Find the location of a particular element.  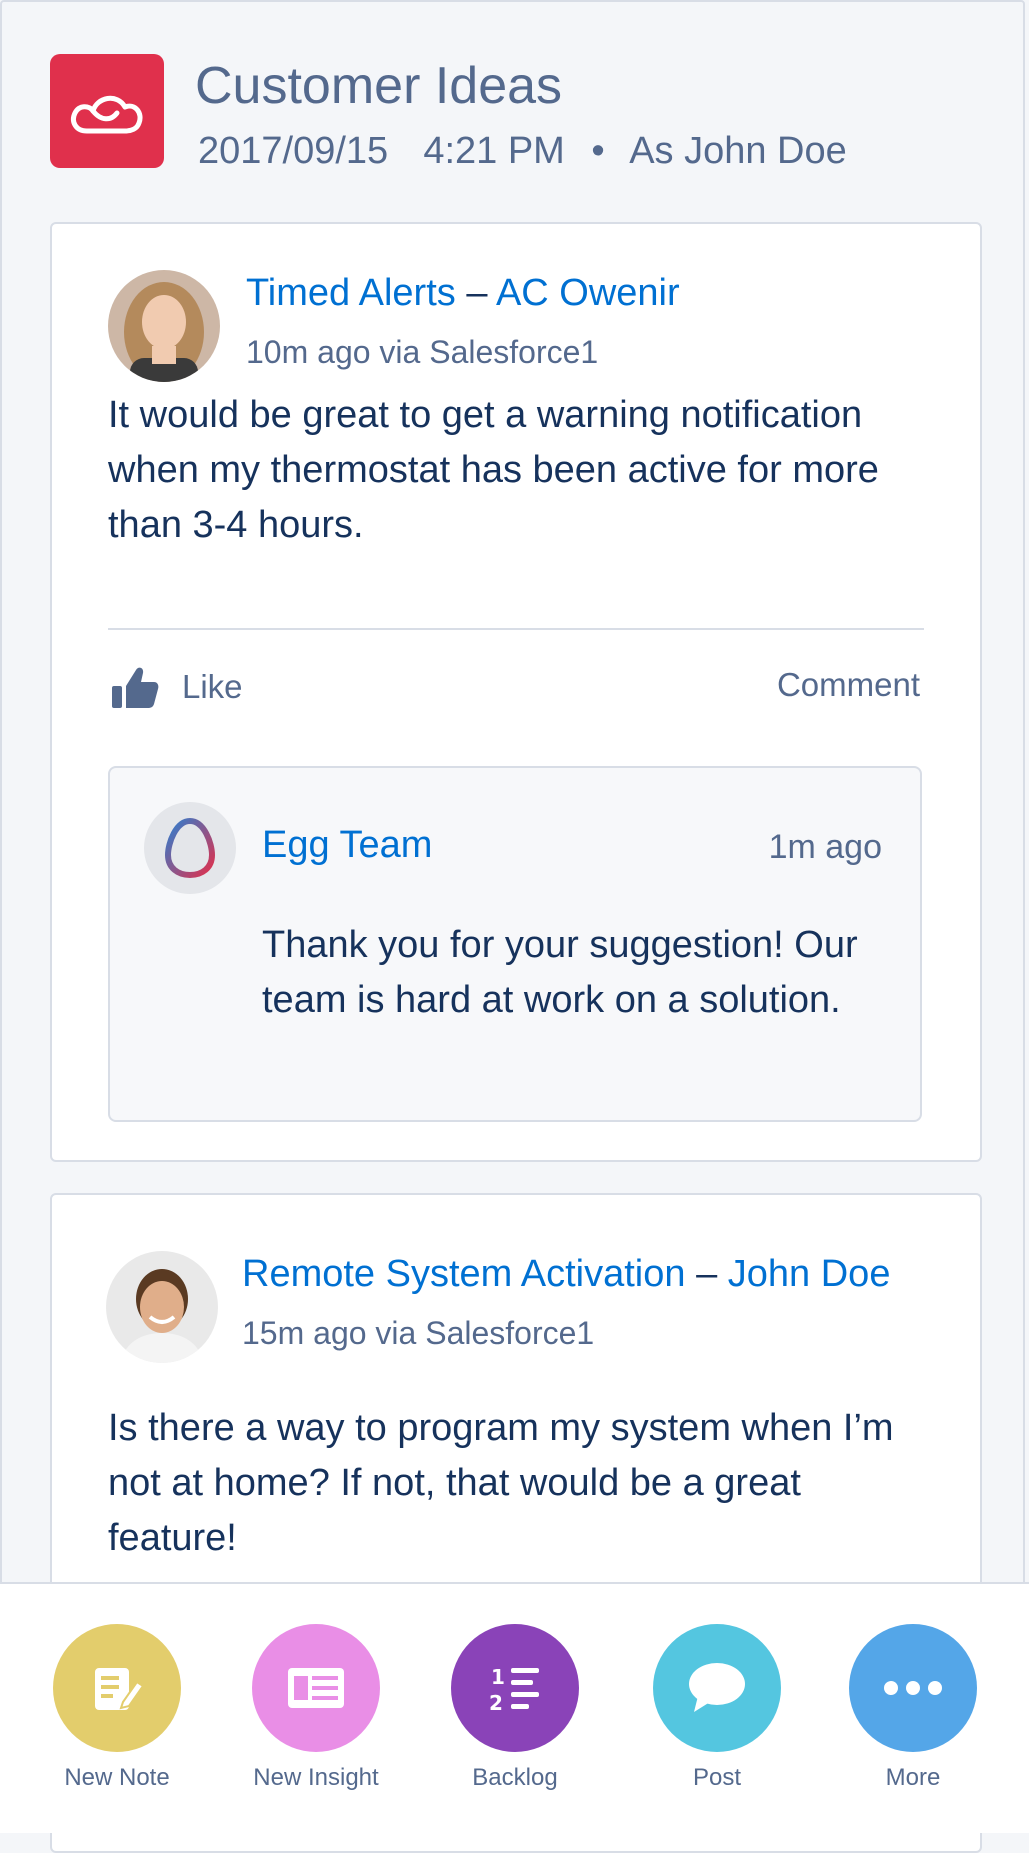

post-meta: 10m ago via Salesforce1 is located at coordinates (422, 352).